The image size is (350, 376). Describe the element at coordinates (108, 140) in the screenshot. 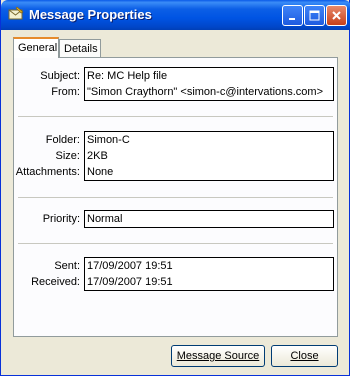

I see `folder-value: Simon-C` at that location.